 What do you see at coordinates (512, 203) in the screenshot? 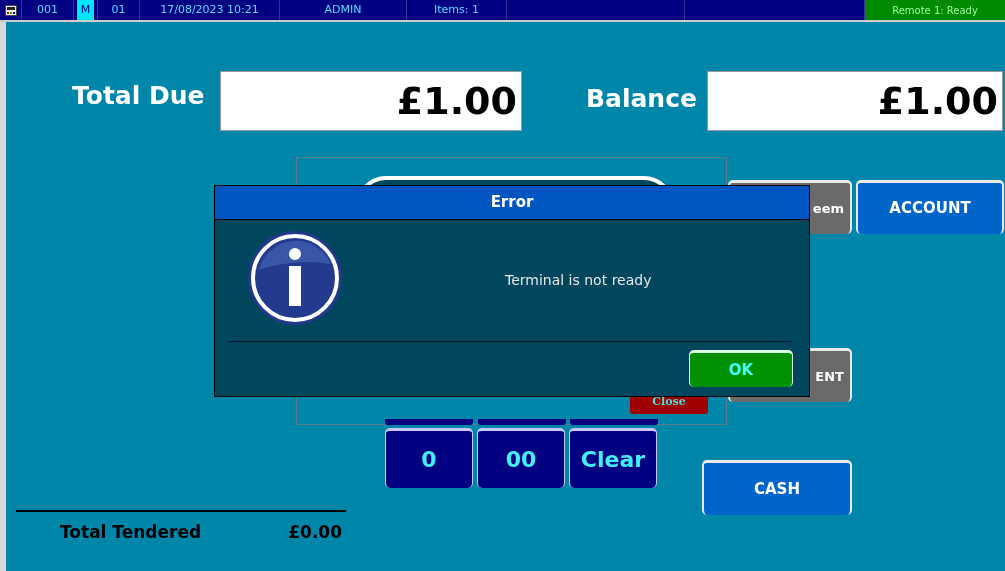
I see `dialog-title: Error` at bounding box center [512, 203].